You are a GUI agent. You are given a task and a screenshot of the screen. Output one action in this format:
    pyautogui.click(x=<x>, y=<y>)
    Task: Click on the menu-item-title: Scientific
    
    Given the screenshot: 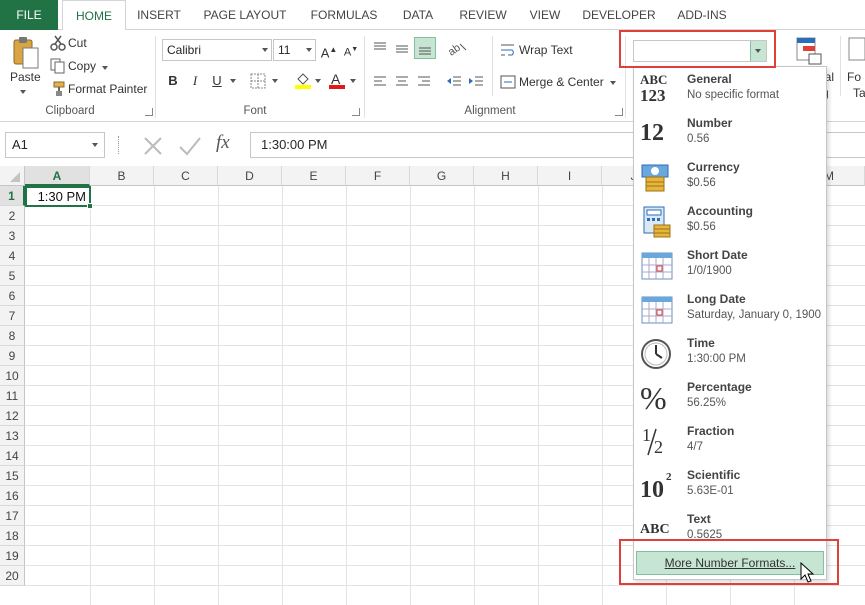 What is the action you would take?
    pyautogui.click(x=713, y=475)
    